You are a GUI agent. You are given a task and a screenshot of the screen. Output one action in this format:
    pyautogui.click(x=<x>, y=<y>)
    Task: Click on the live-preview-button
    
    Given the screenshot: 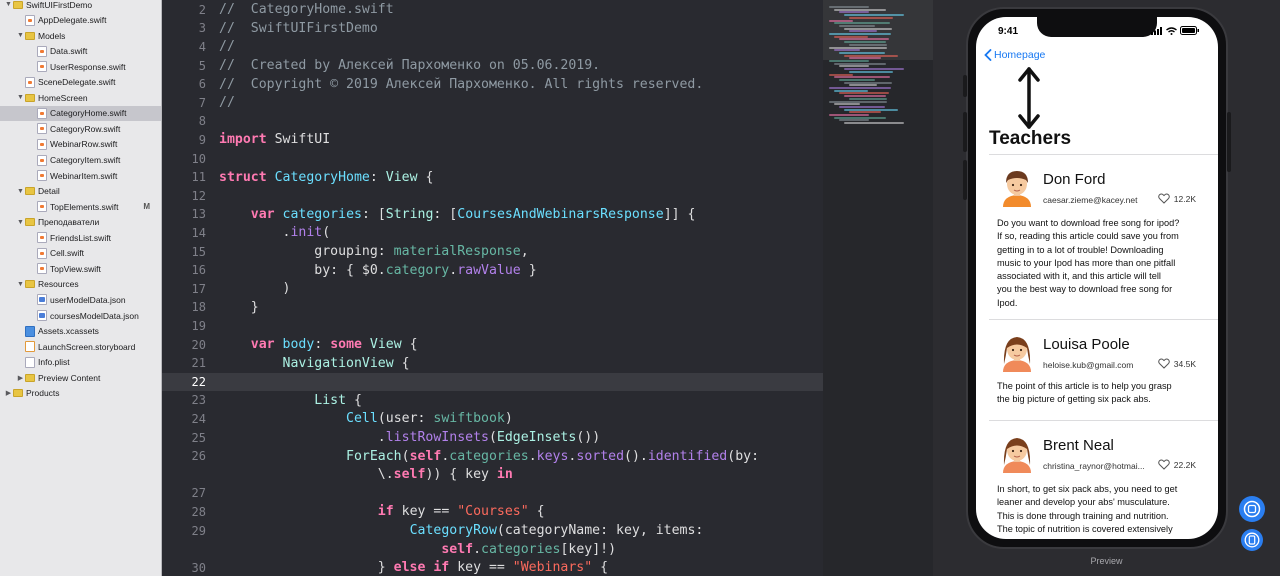 What is the action you would take?
    pyautogui.click(x=1252, y=509)
    